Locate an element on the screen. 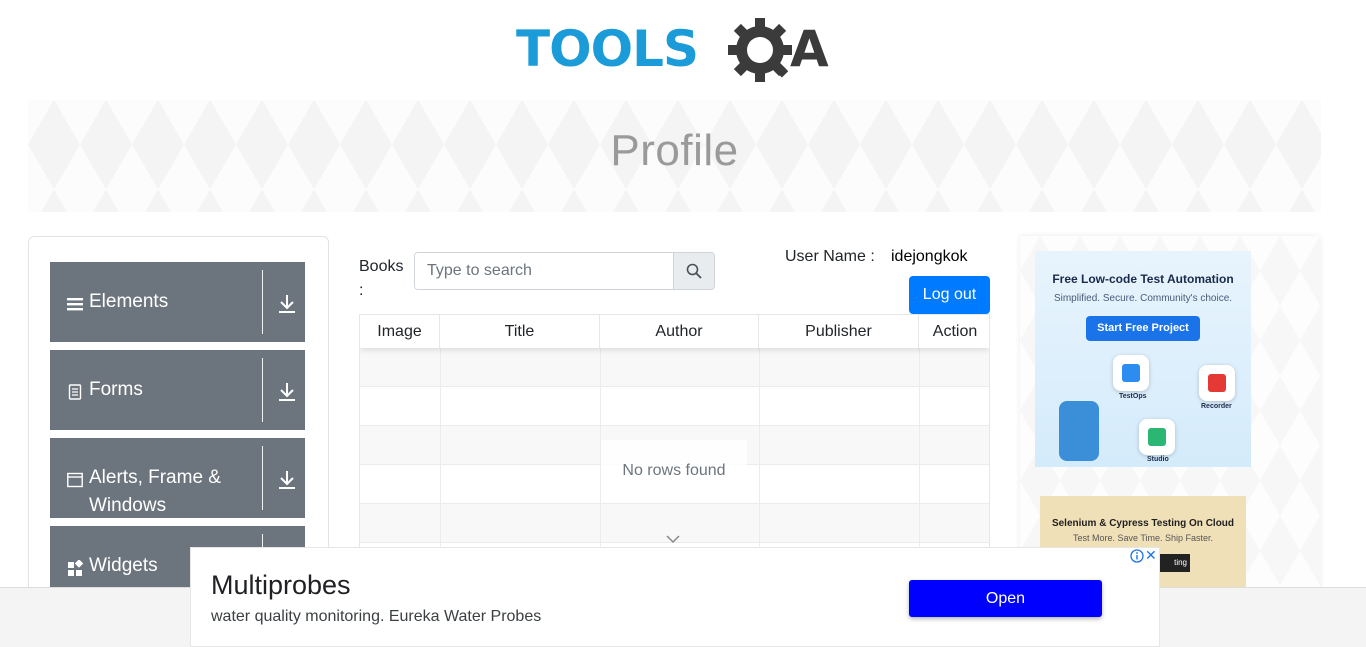 The width and height of the screenshot is (1366, 647). ad-label: TestOps is located at coordinates (1133, 396).